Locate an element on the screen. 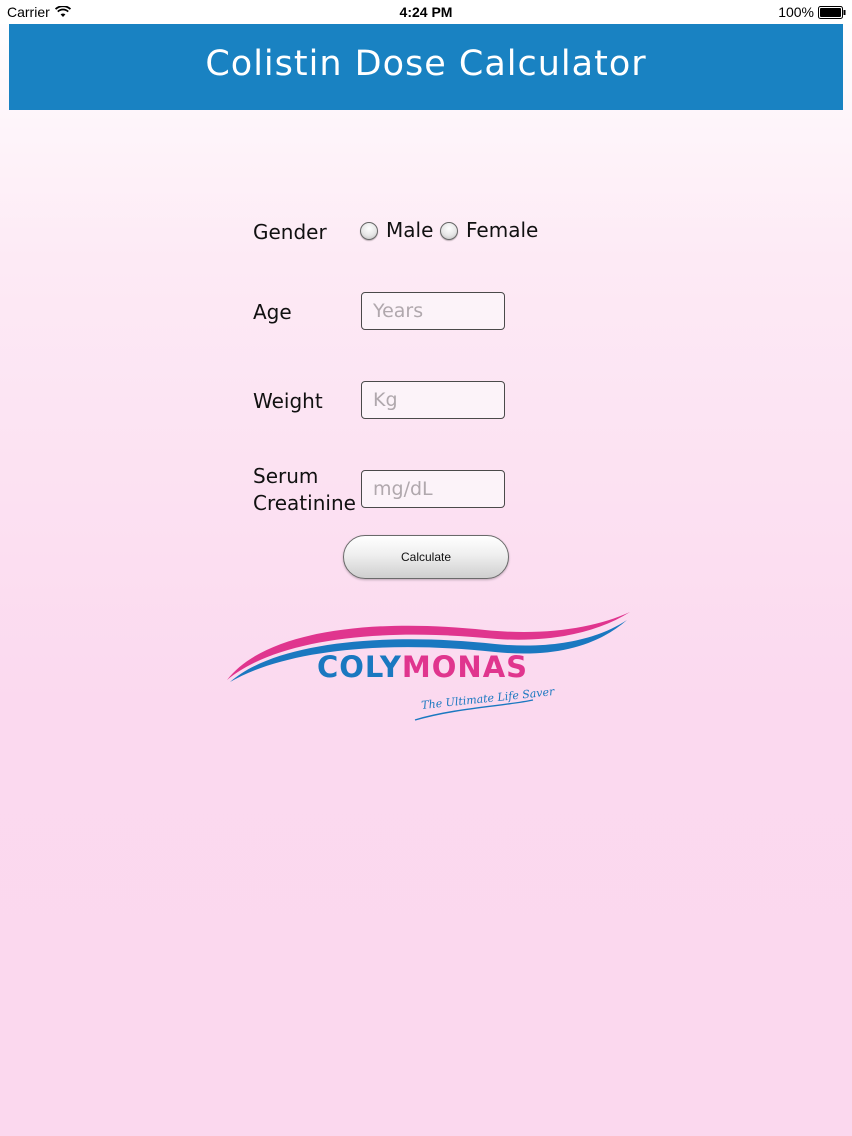 The width and height of the screenshot is (852, 1136). logo-wordmark-monas: MONAS is located at coordinates (465, 667).